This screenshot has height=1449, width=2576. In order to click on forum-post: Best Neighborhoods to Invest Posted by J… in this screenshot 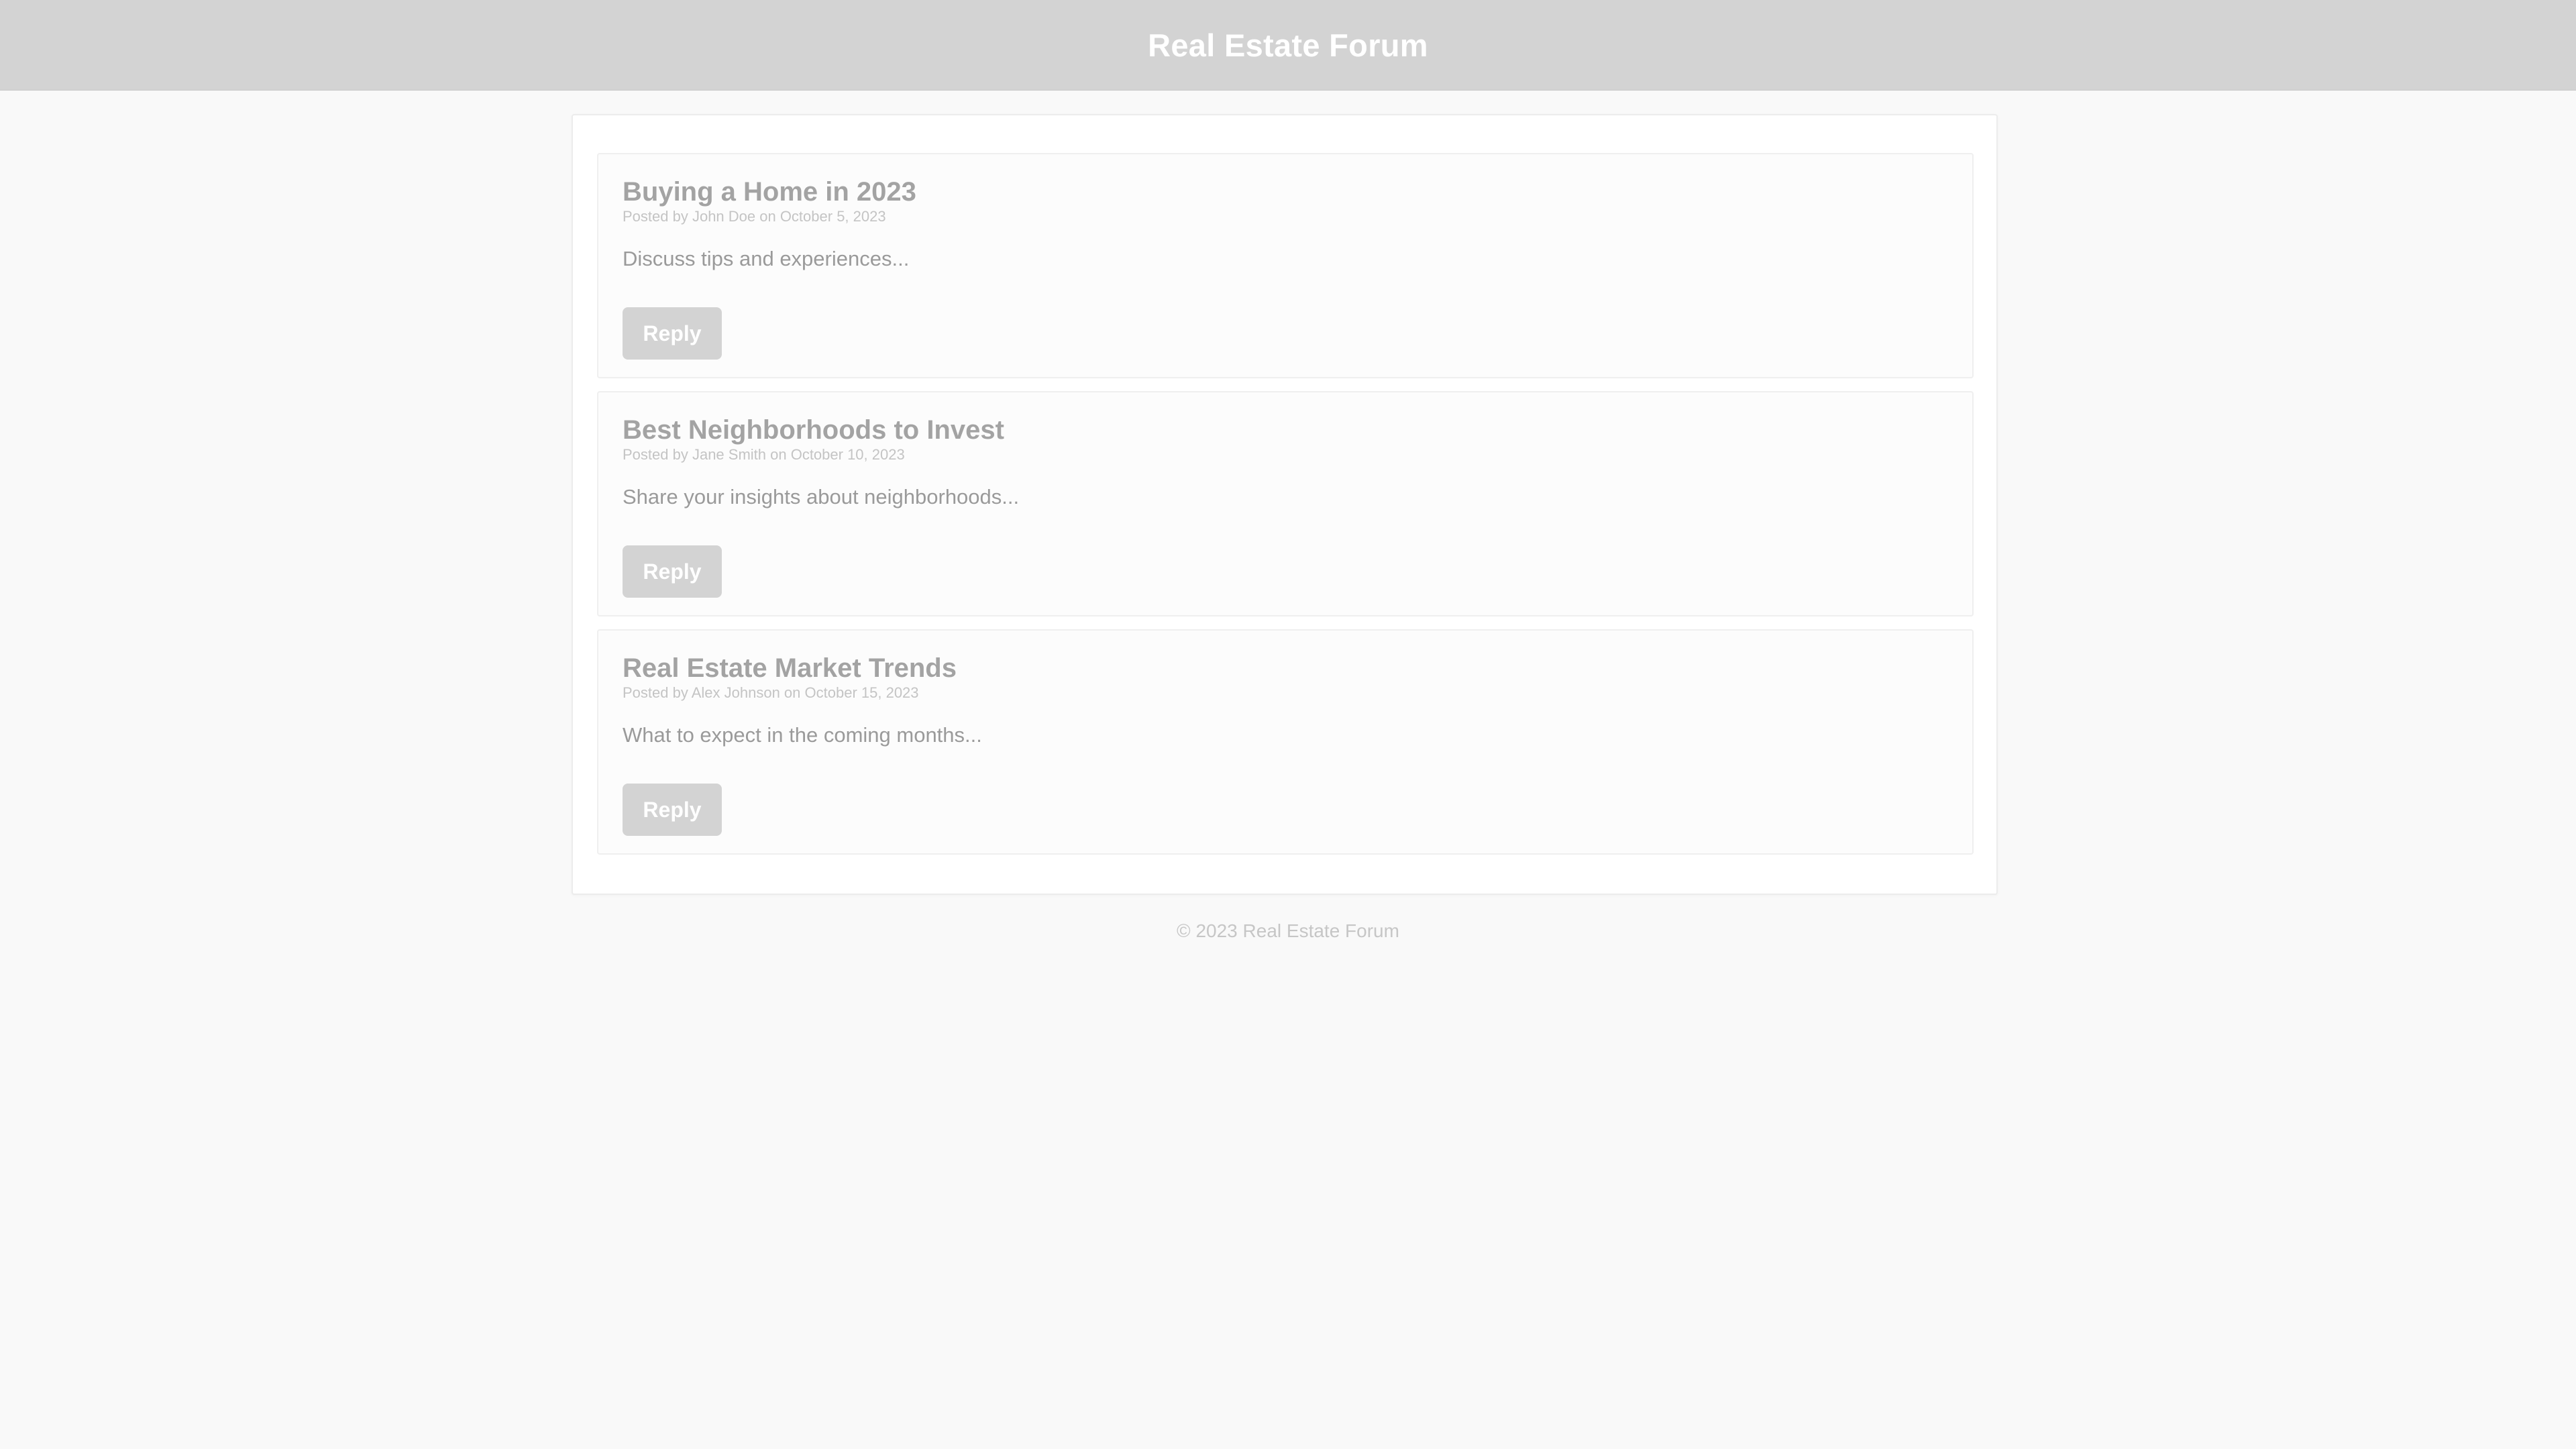, I will do `click(1285, 503)`.